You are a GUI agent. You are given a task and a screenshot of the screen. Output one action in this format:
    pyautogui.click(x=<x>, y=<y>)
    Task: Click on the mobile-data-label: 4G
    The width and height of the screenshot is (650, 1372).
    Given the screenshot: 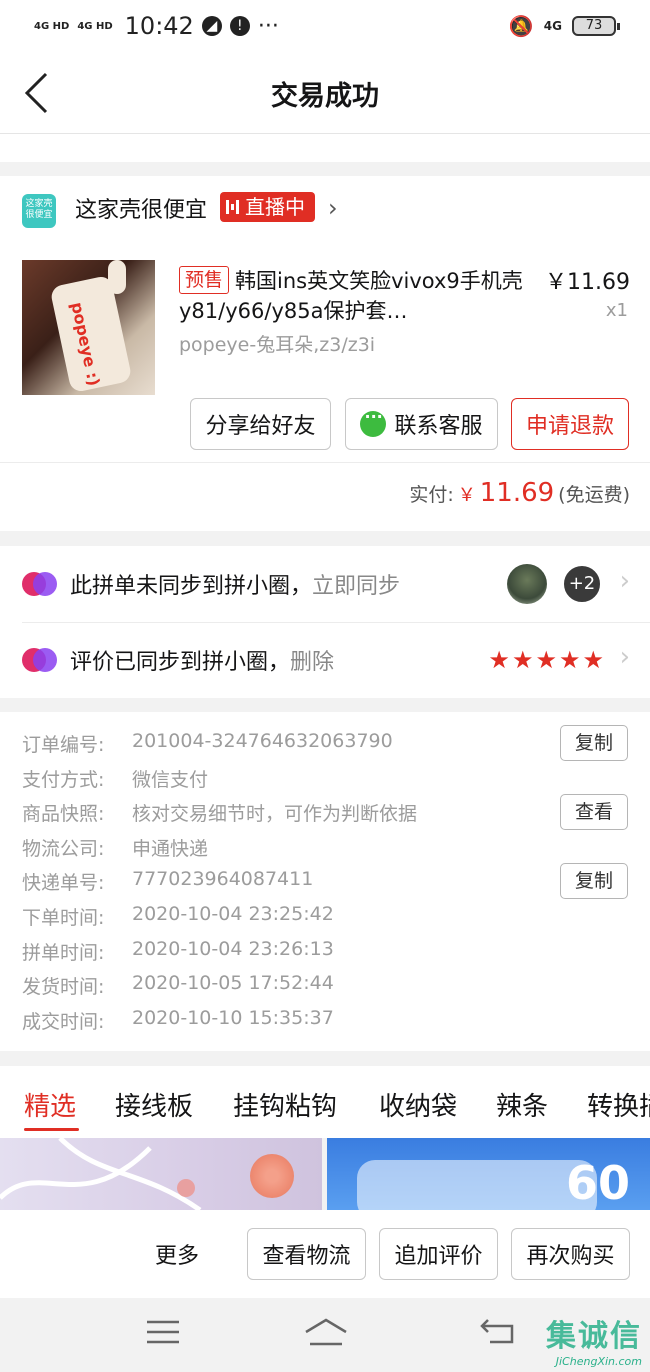 What is the action you would take?
    pyautogui.click(x=552, y=26)
    